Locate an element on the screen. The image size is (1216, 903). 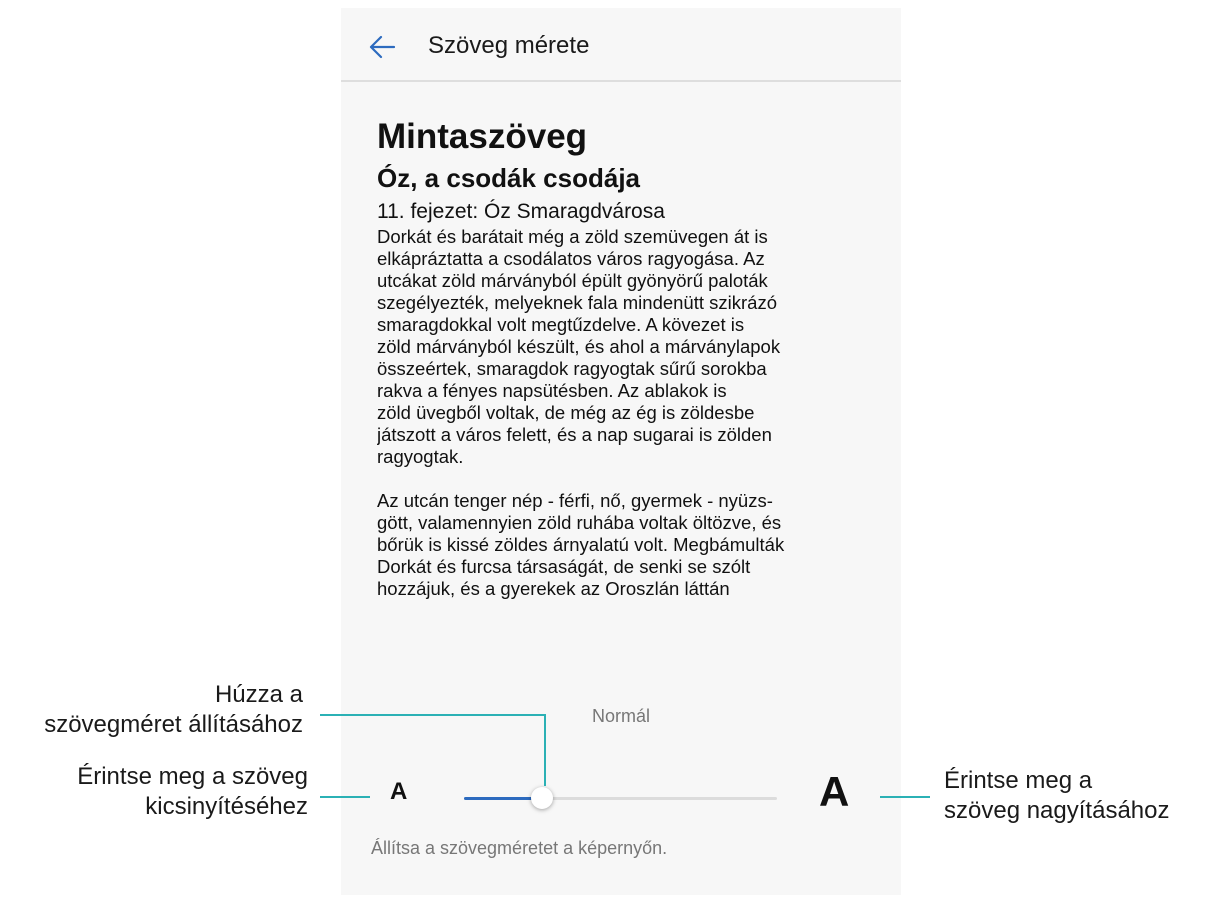
increase-text-size-button: A is located at coordinates (834, 792).